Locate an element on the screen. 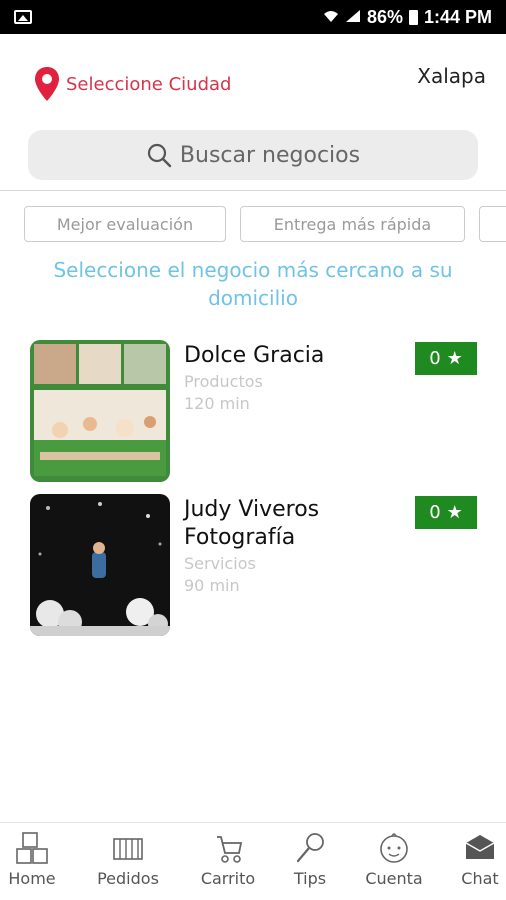  header: Seleccione Ciudad Xalapa is located at coordinates (253, 82).